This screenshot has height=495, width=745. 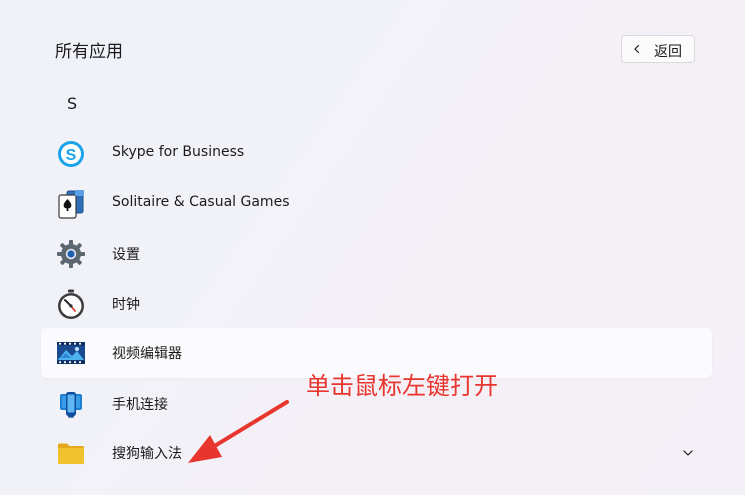 What do you see at coordinates (71, 304) in the screenshot?
I see `clock-icon` at bounding box center [71, 304].